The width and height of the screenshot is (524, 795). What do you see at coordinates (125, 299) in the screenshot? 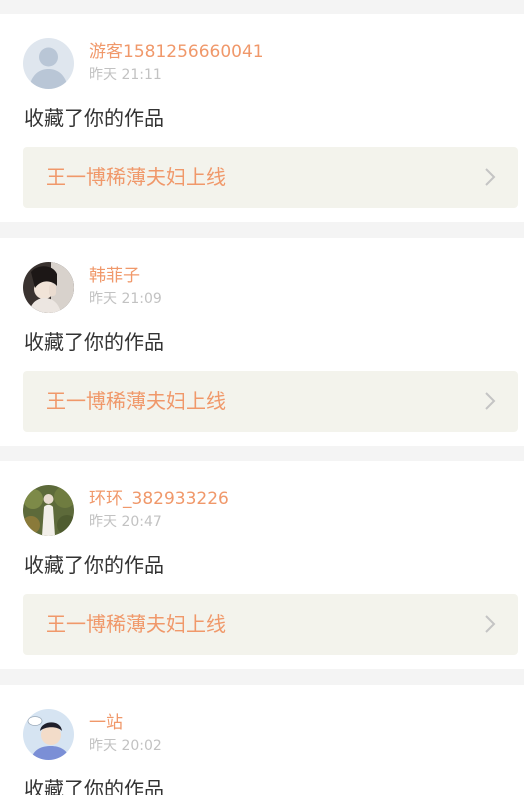
I see `timestamp: 昨天 21:09` at bounding box center [125, 299].